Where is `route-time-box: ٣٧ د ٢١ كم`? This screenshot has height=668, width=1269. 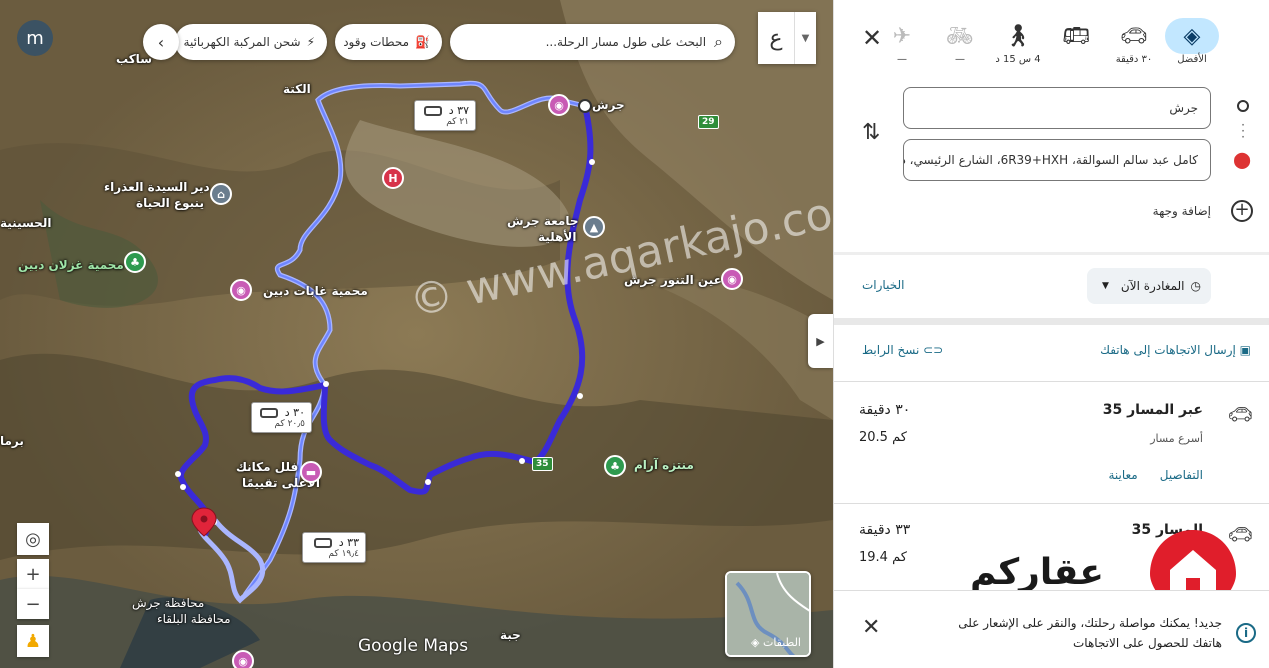
route-time-box: ٣٧ د ٢١ كم is located at coordinates (445, 115).